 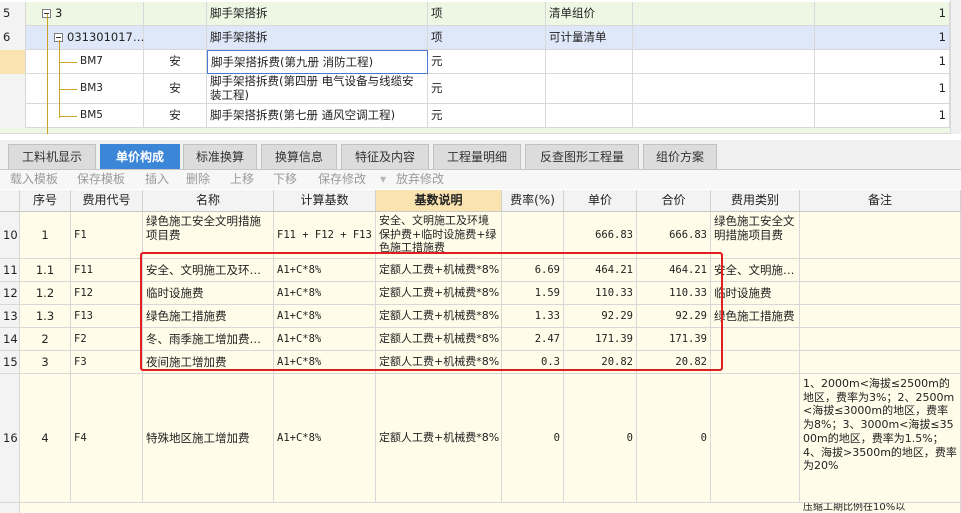 What do you see at coordinates (107, 201) in the screenshot?
I see `header-code: 费用代号` at bounding box center [107, 201].